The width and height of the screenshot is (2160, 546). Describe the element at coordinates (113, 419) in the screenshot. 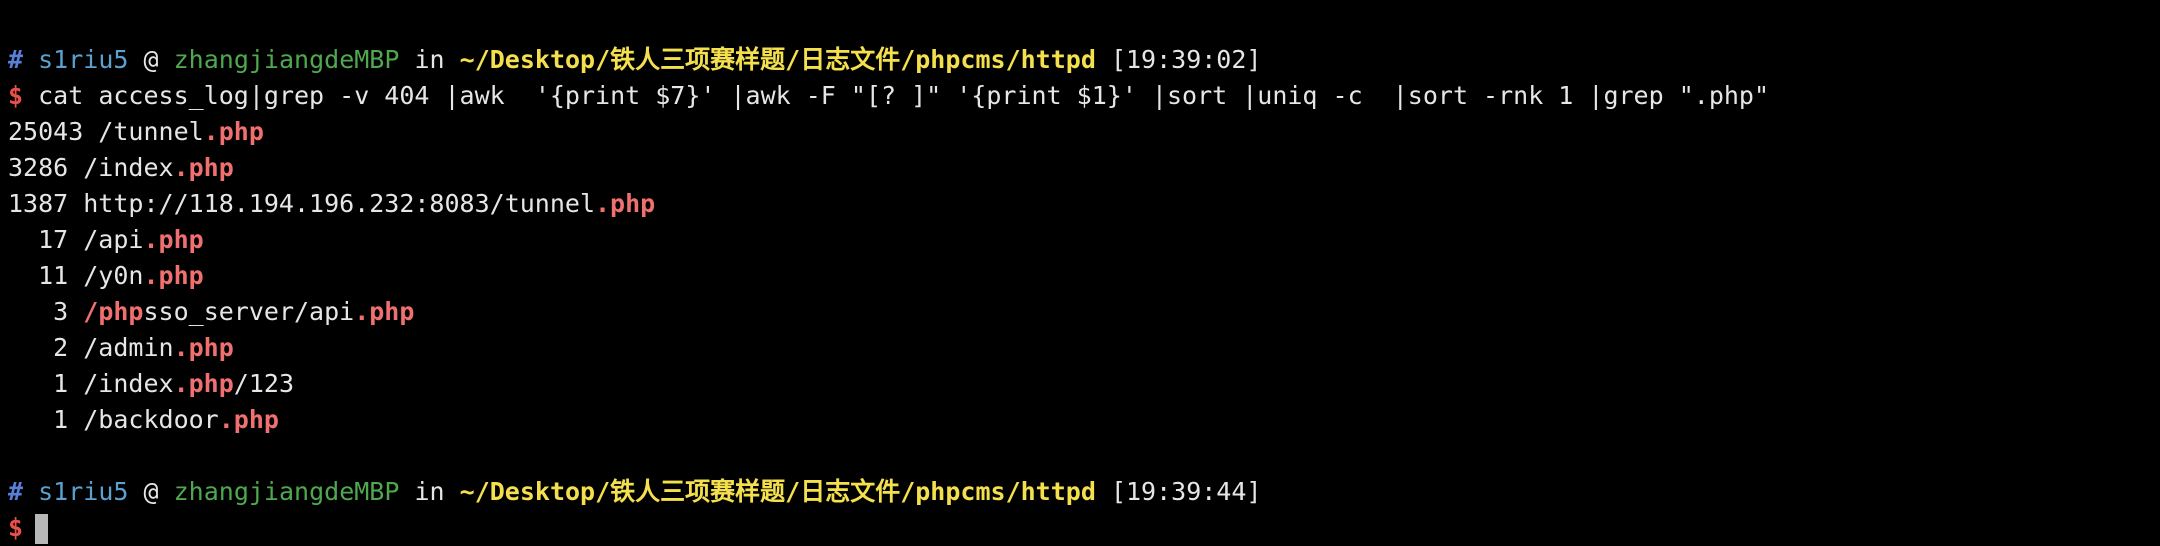

I see `output-text: 1 /backdoor` at that location.